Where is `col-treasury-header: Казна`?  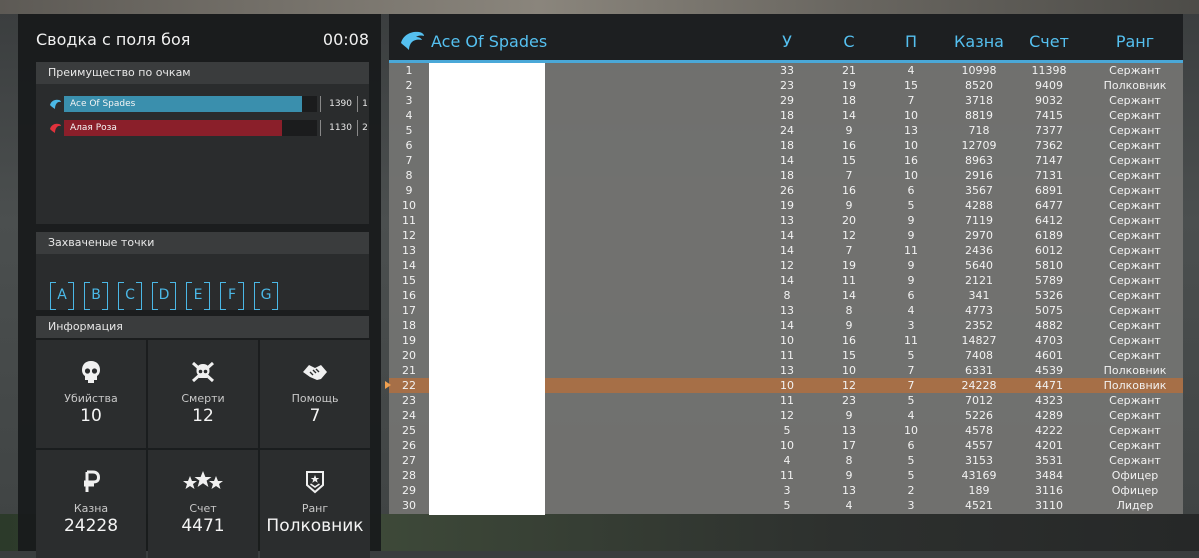 col-treasury-header: Казна is located at coordinates (979, 41).